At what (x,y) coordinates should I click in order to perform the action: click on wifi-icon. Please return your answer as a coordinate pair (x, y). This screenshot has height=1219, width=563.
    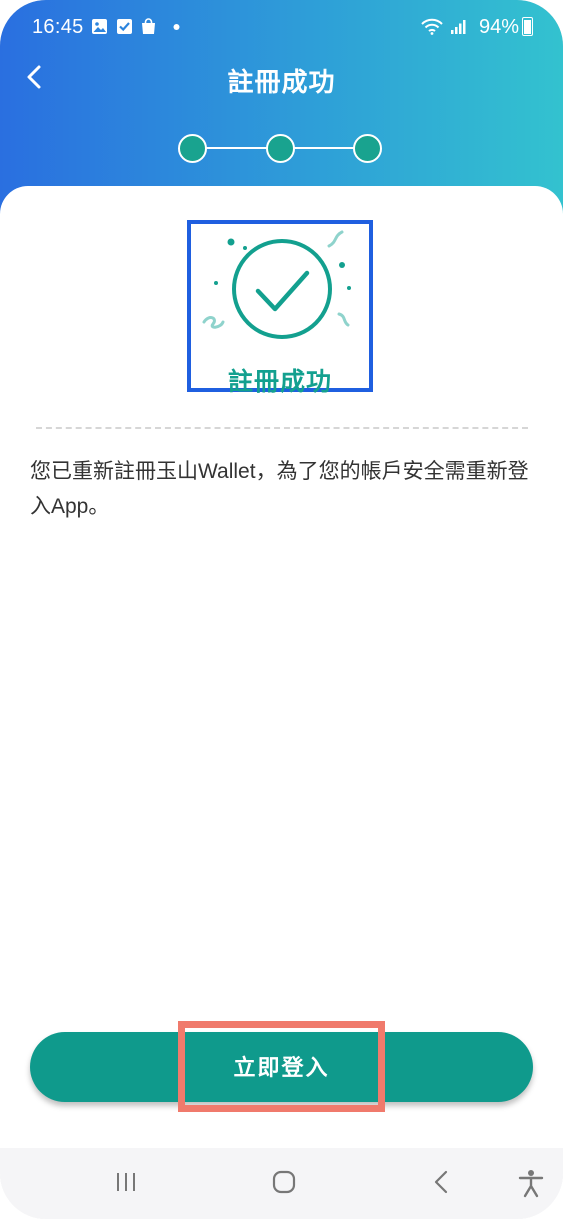
    Looking at the image, I should click on (432, 26).